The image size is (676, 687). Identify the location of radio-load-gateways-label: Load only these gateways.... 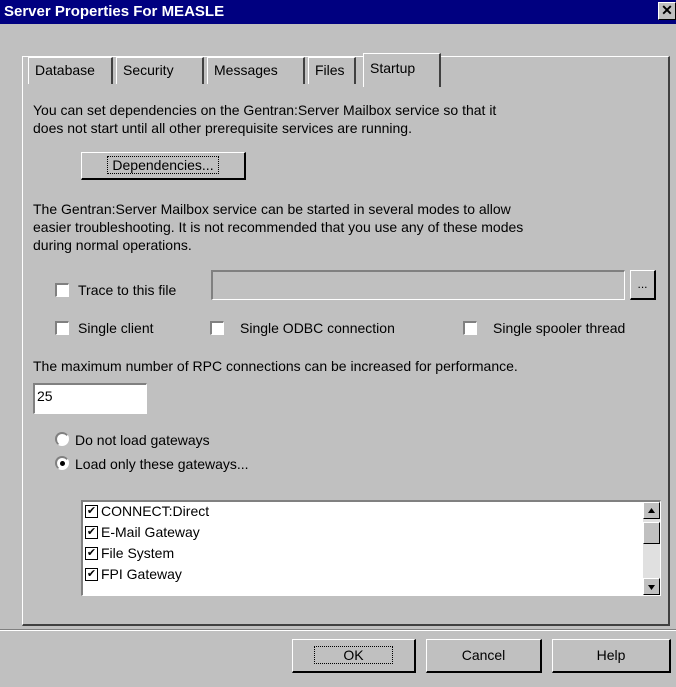
(162, 464).